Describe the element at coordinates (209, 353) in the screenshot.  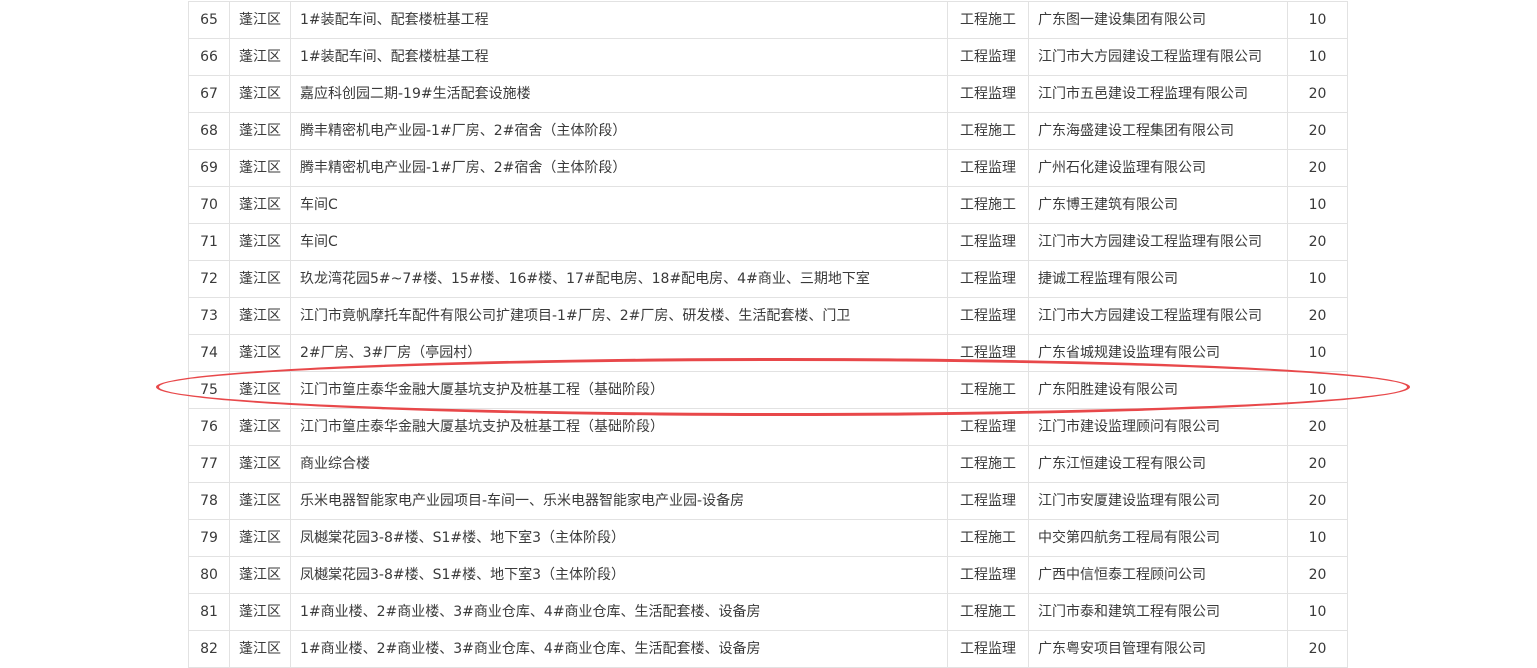
I see `cell-index: 74` at that location.